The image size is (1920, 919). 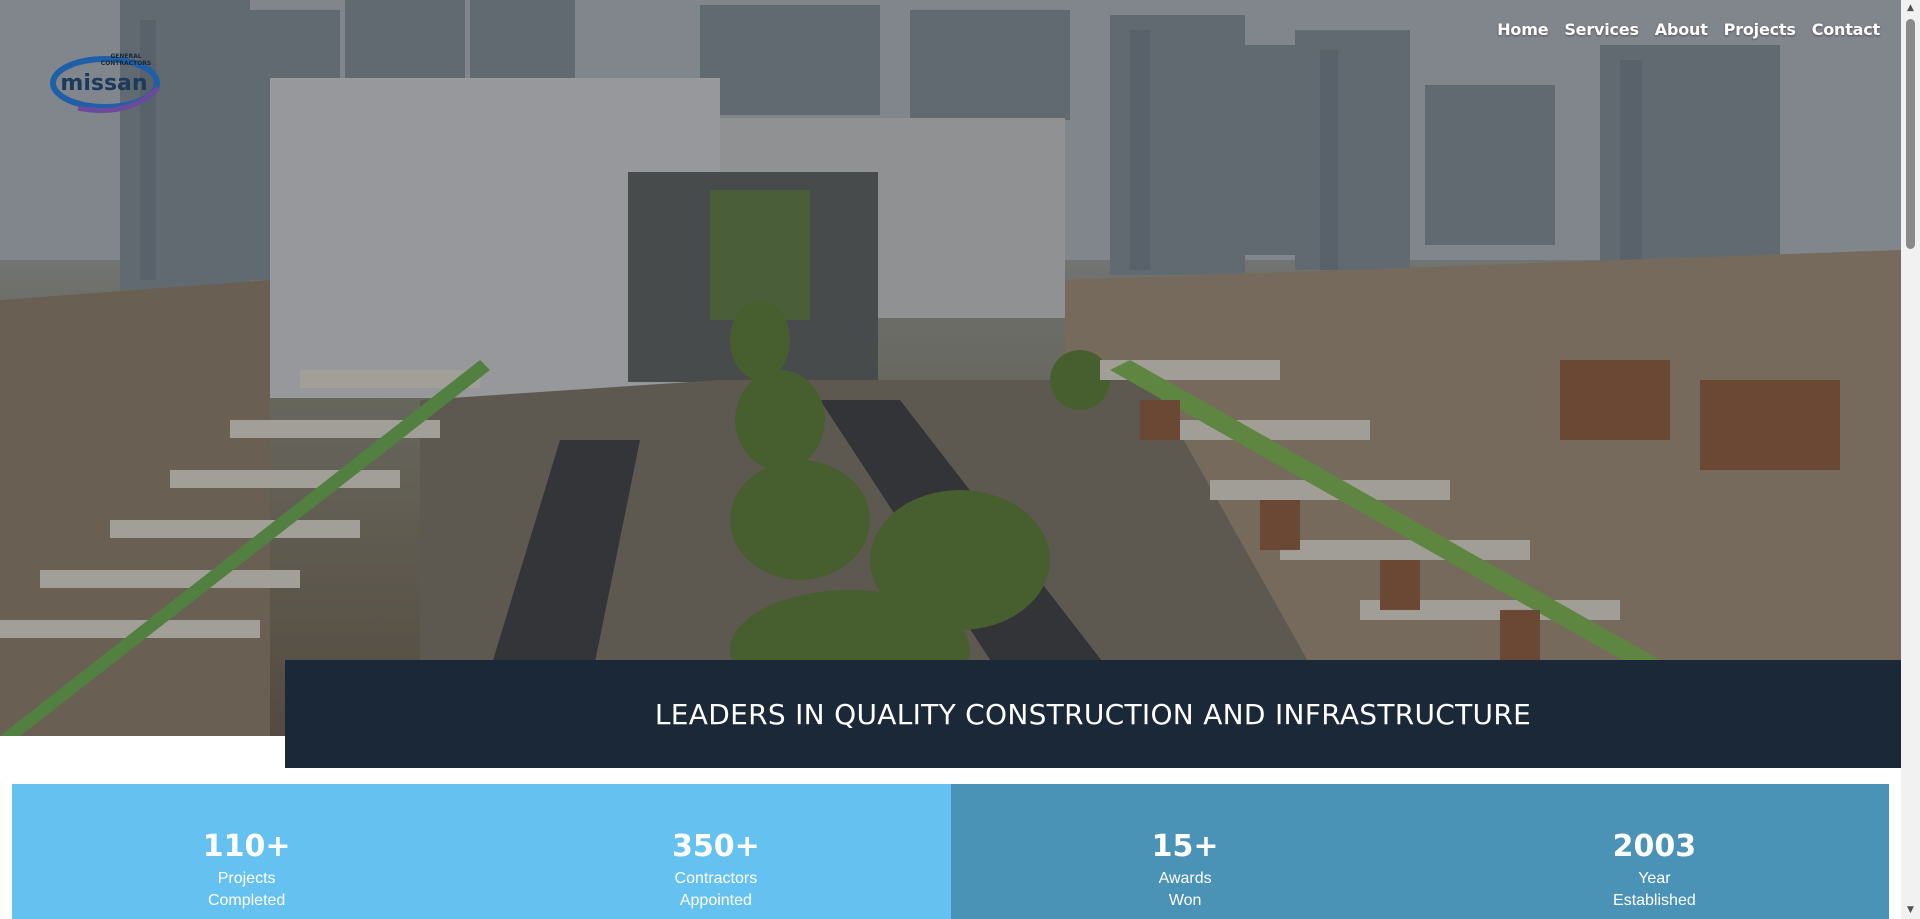 What do you see at coordinates (715, 900) in the screenshot?
I see `stat-label: Appointed` at bounding box center [715, 900].